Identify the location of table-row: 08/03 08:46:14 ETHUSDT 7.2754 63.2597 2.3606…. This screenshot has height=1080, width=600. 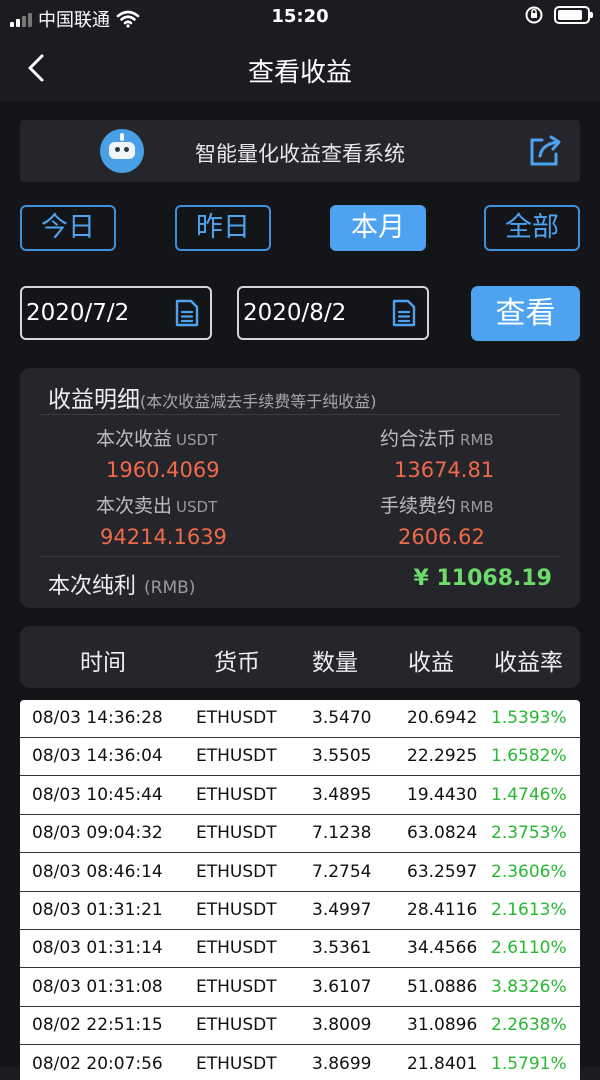
(300, 873).